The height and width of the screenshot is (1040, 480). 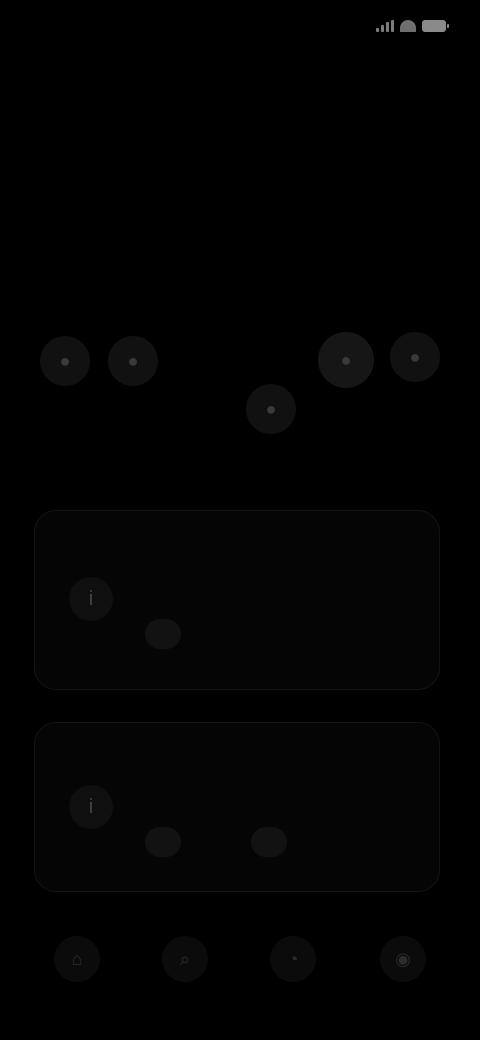 I want to click on home-icon: ⌂, so click(x=77, y=959).